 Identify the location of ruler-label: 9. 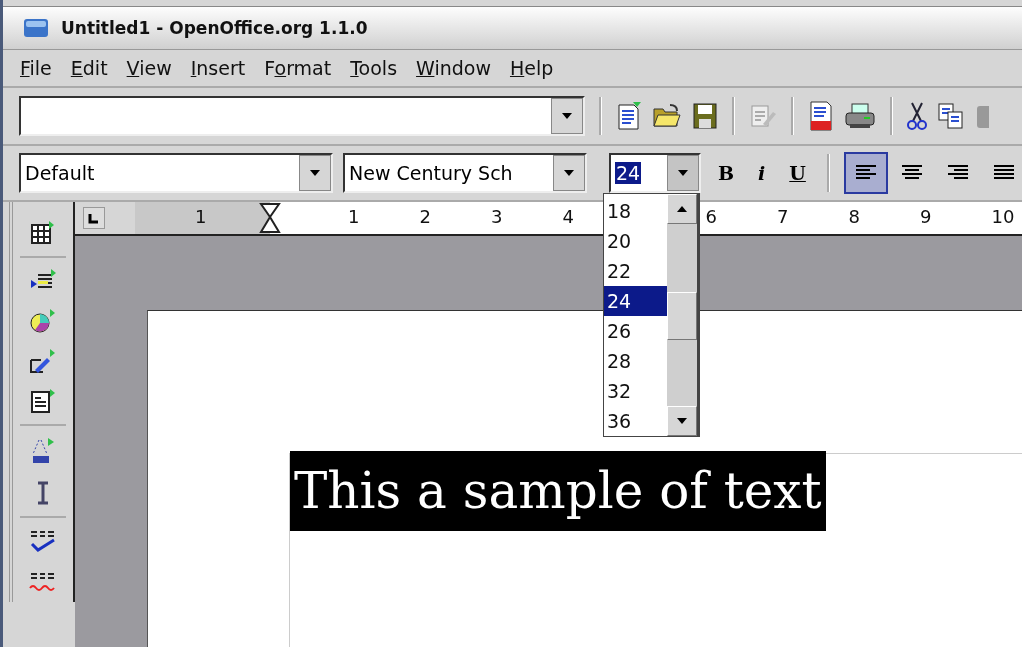
(926, 216).